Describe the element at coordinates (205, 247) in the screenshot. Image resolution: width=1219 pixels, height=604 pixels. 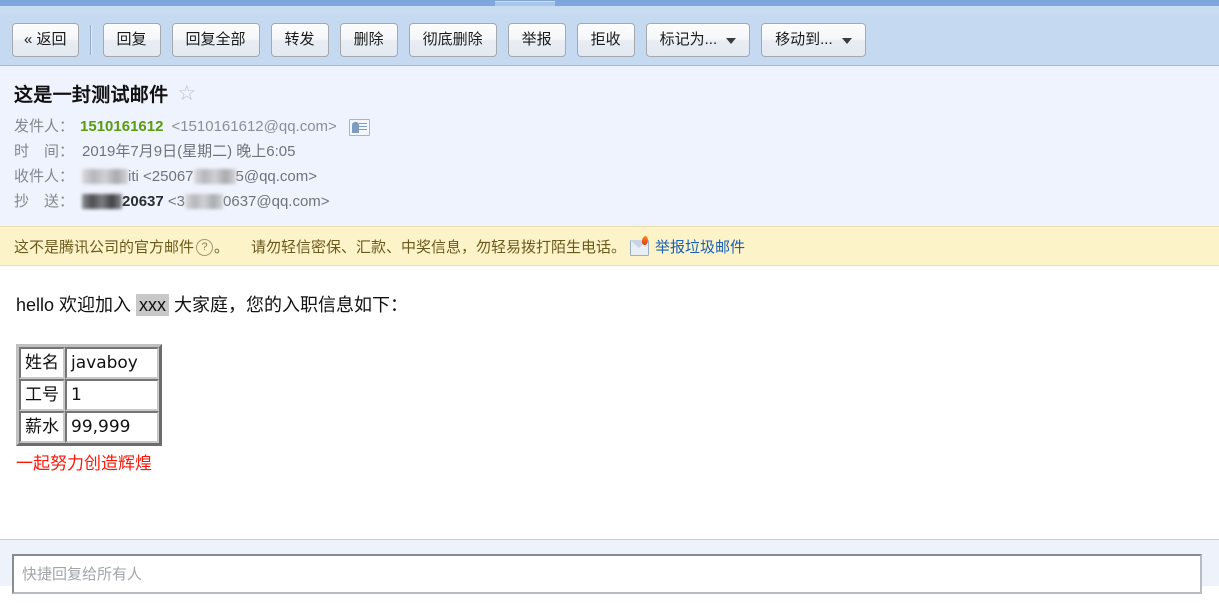
I see `help-icon: ?` at that location.